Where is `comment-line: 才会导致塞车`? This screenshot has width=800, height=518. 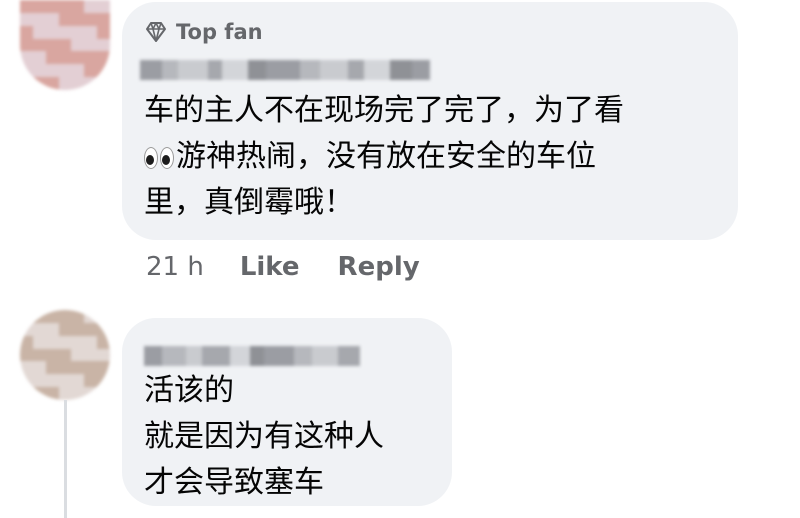
comment-line: 才会导致塞车 is located at coordinates (234, 482).